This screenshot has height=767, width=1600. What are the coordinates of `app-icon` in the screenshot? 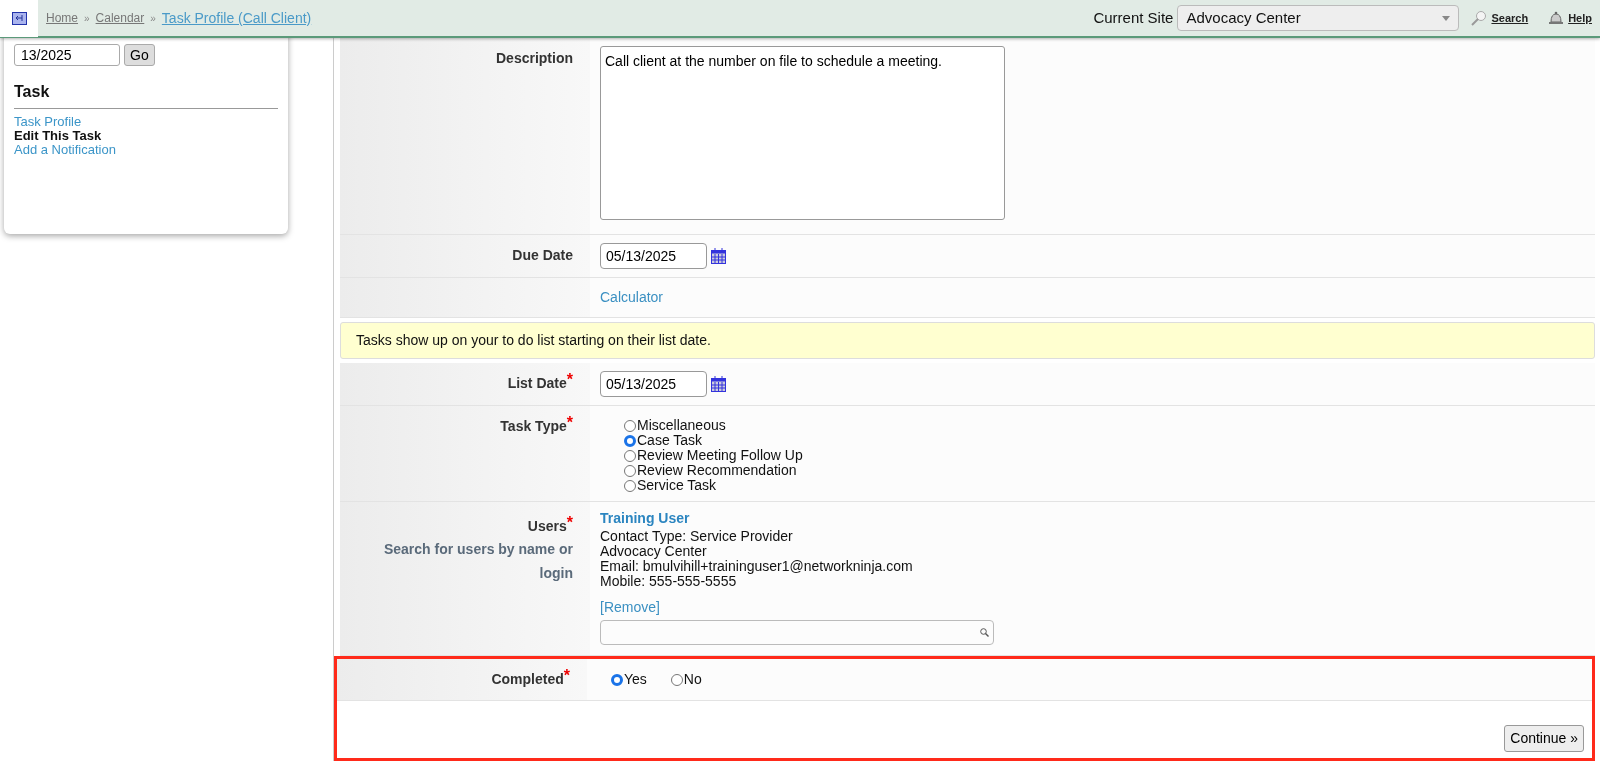 It's located at (19, 18).